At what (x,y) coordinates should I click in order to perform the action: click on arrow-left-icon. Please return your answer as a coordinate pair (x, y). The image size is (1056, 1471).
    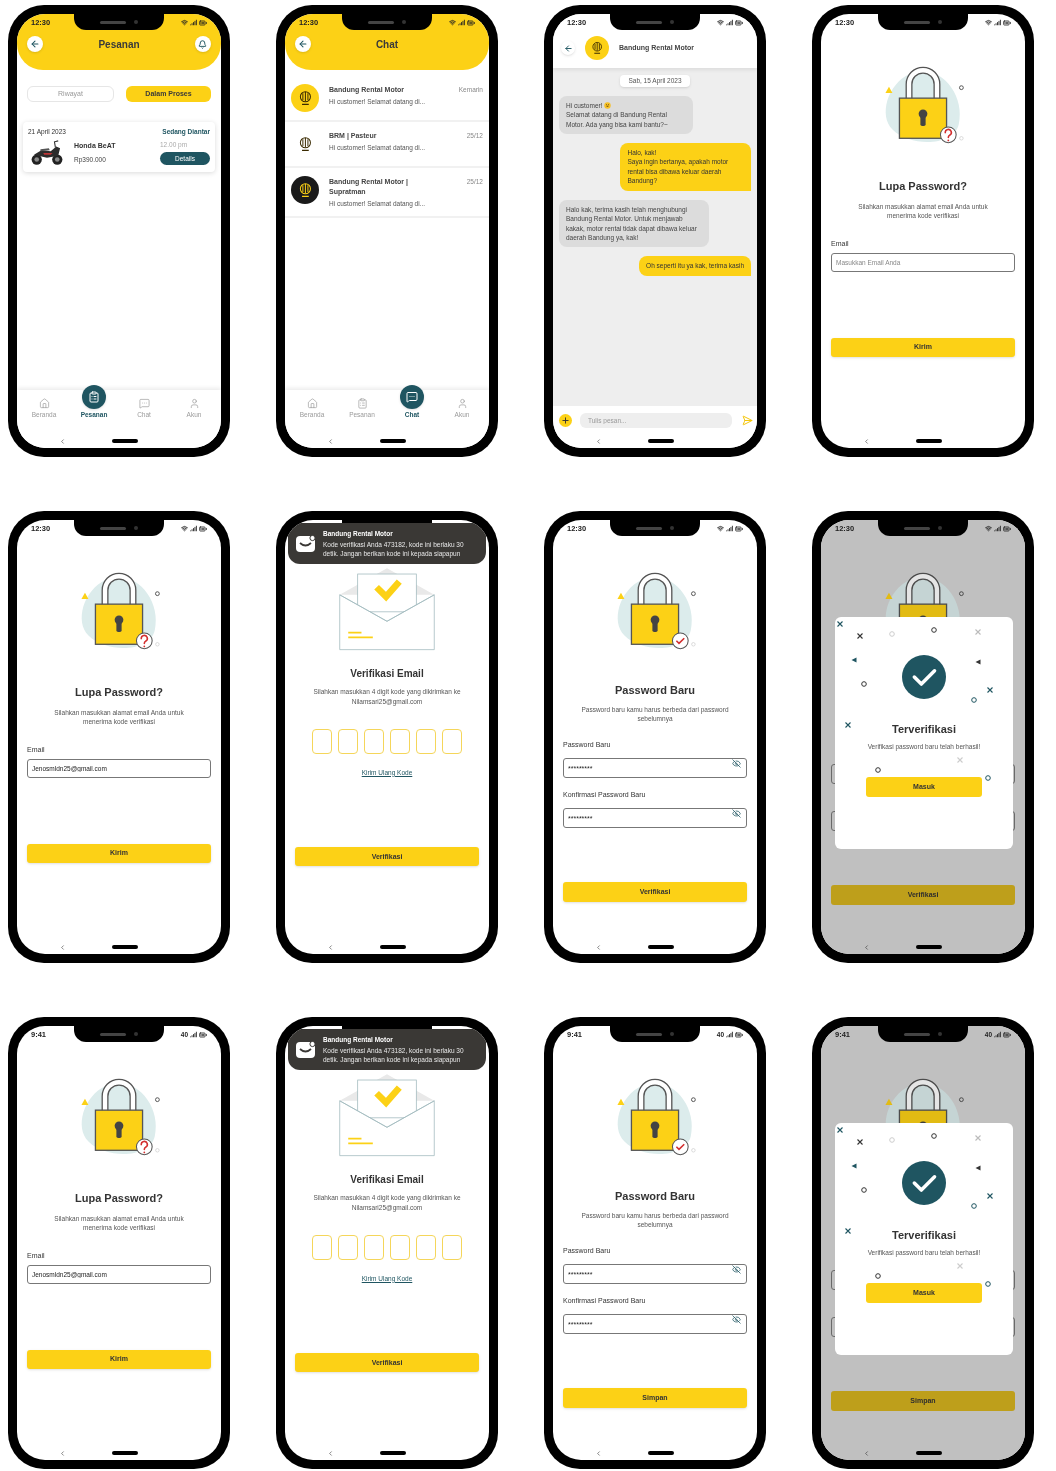
    Looking at the image, I should click on (303, 44).